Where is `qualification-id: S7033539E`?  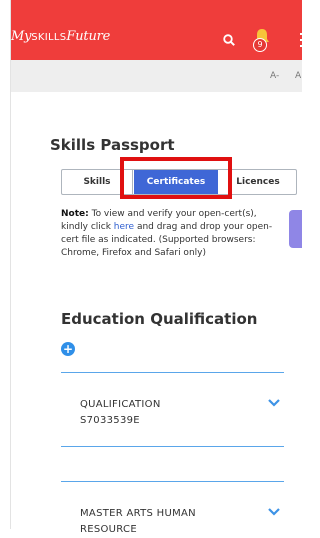
qualification-id: S7033539E is located at coordinates (110, 420).